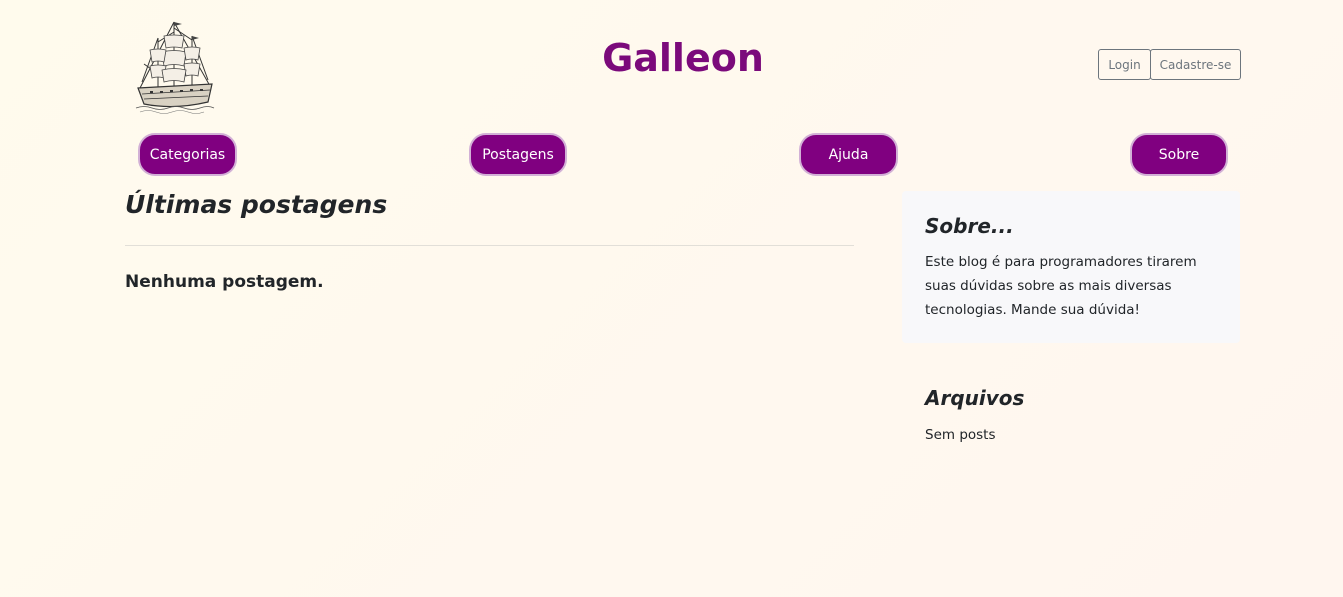  I want to click on empty-posts-message: Nenhuma postagem., so click(224, 282).